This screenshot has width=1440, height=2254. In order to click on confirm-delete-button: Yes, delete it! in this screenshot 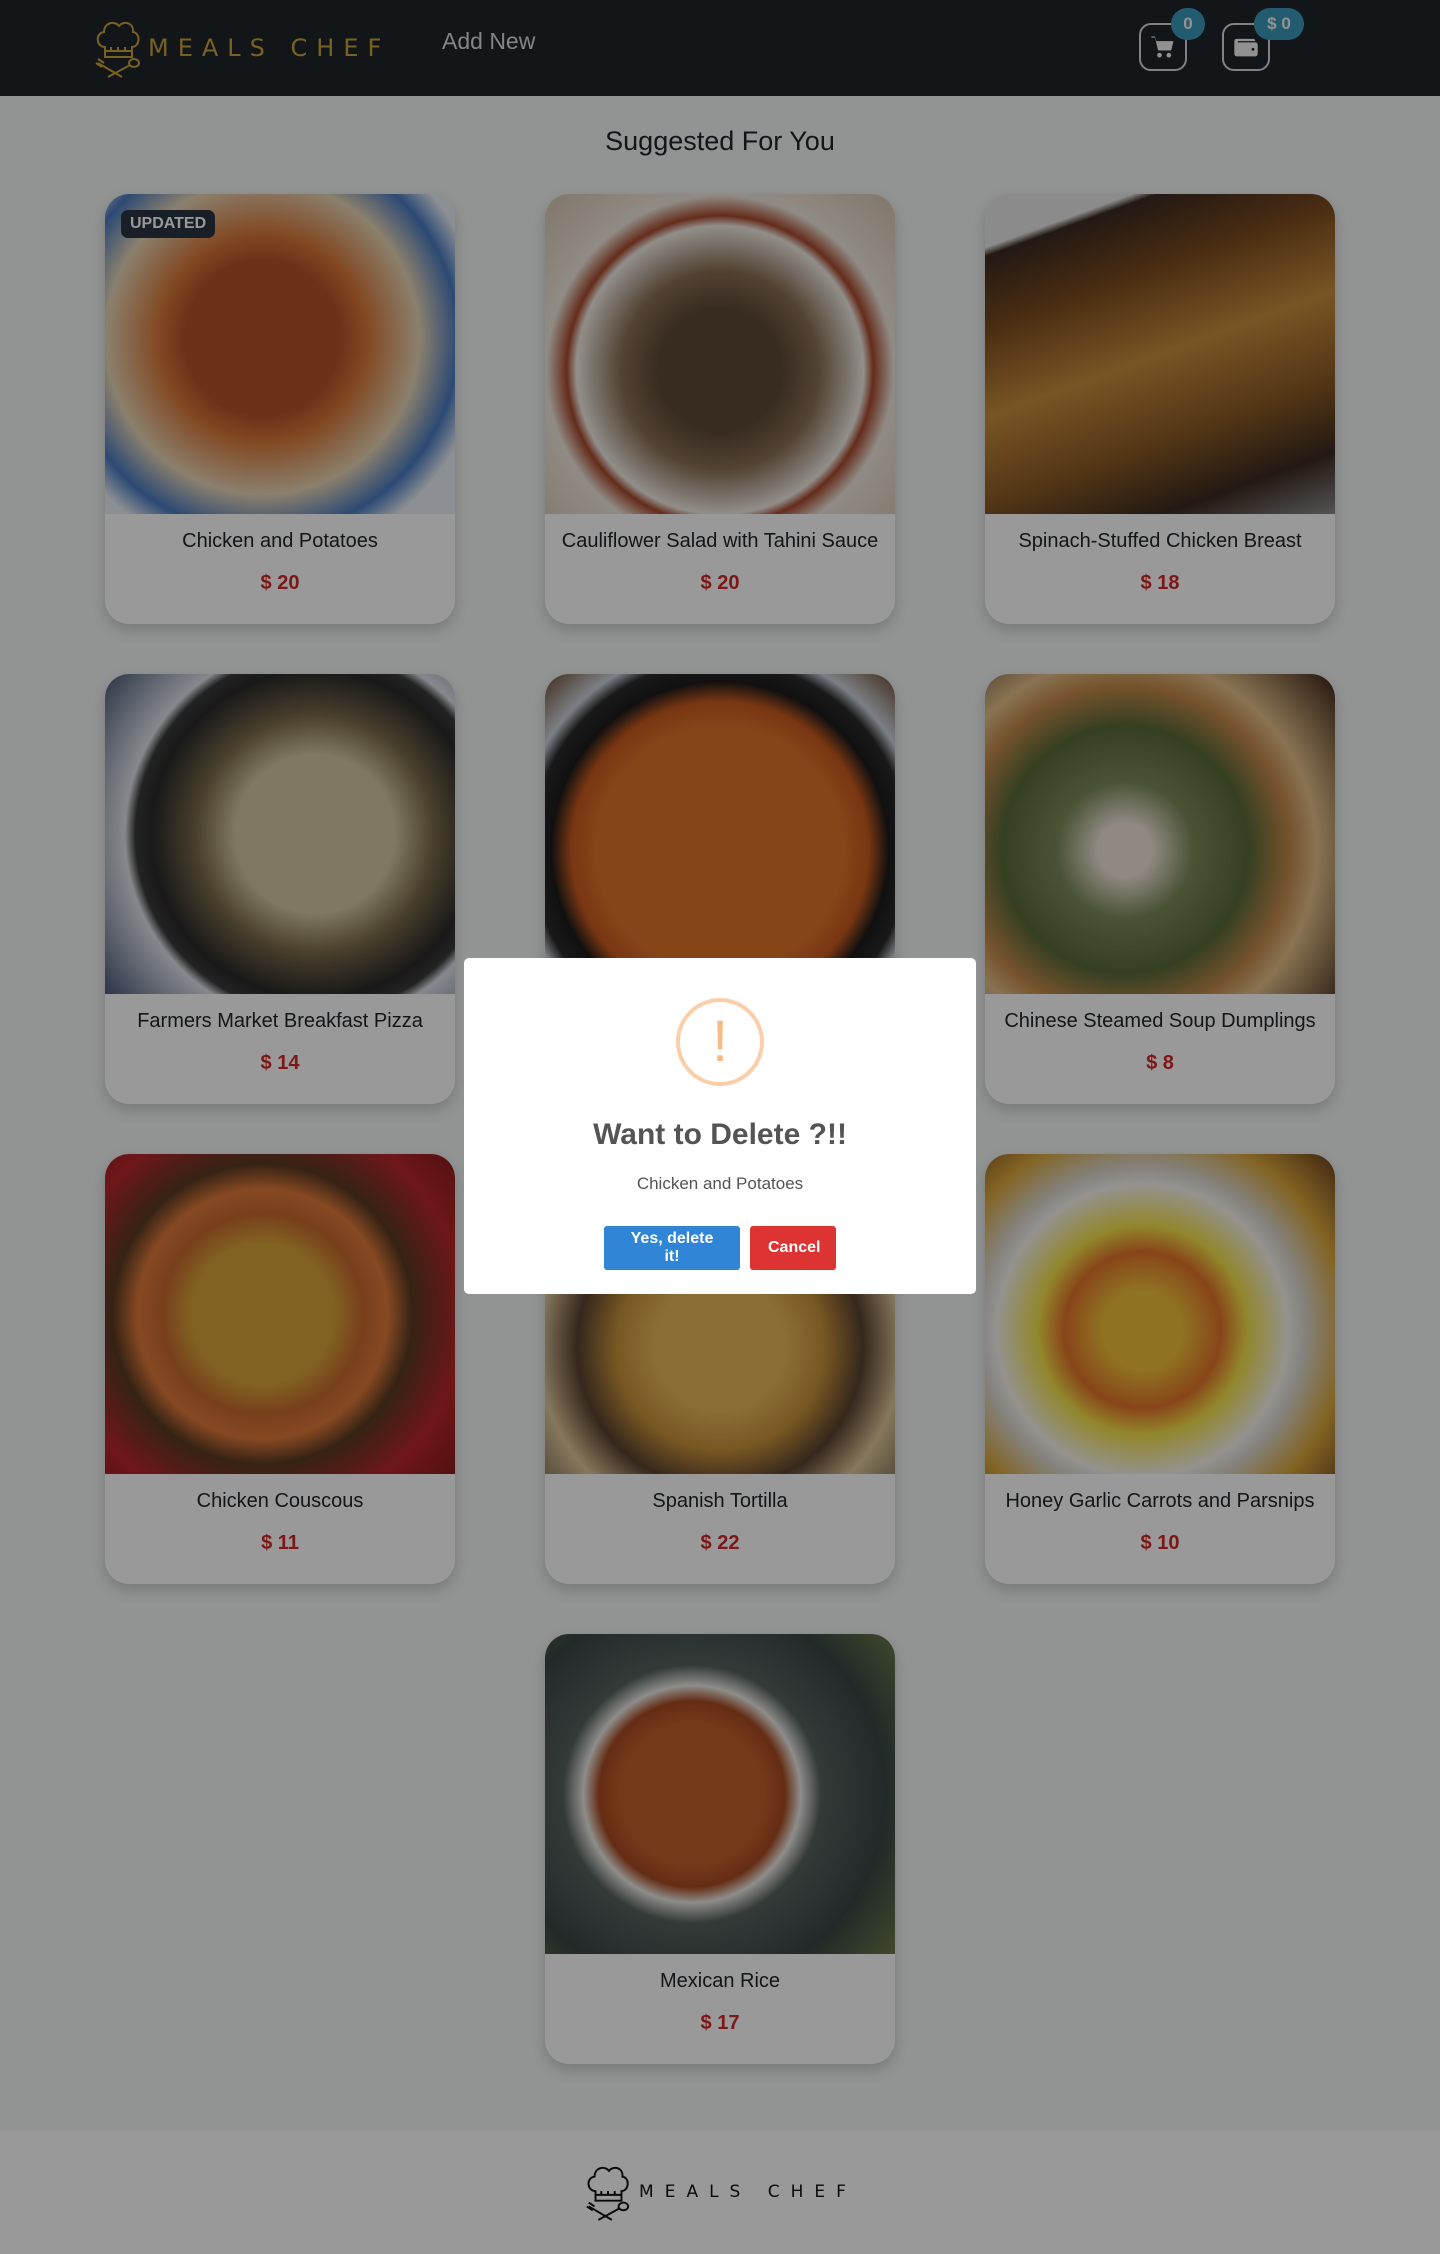, I will do `click(672, 1248)`.